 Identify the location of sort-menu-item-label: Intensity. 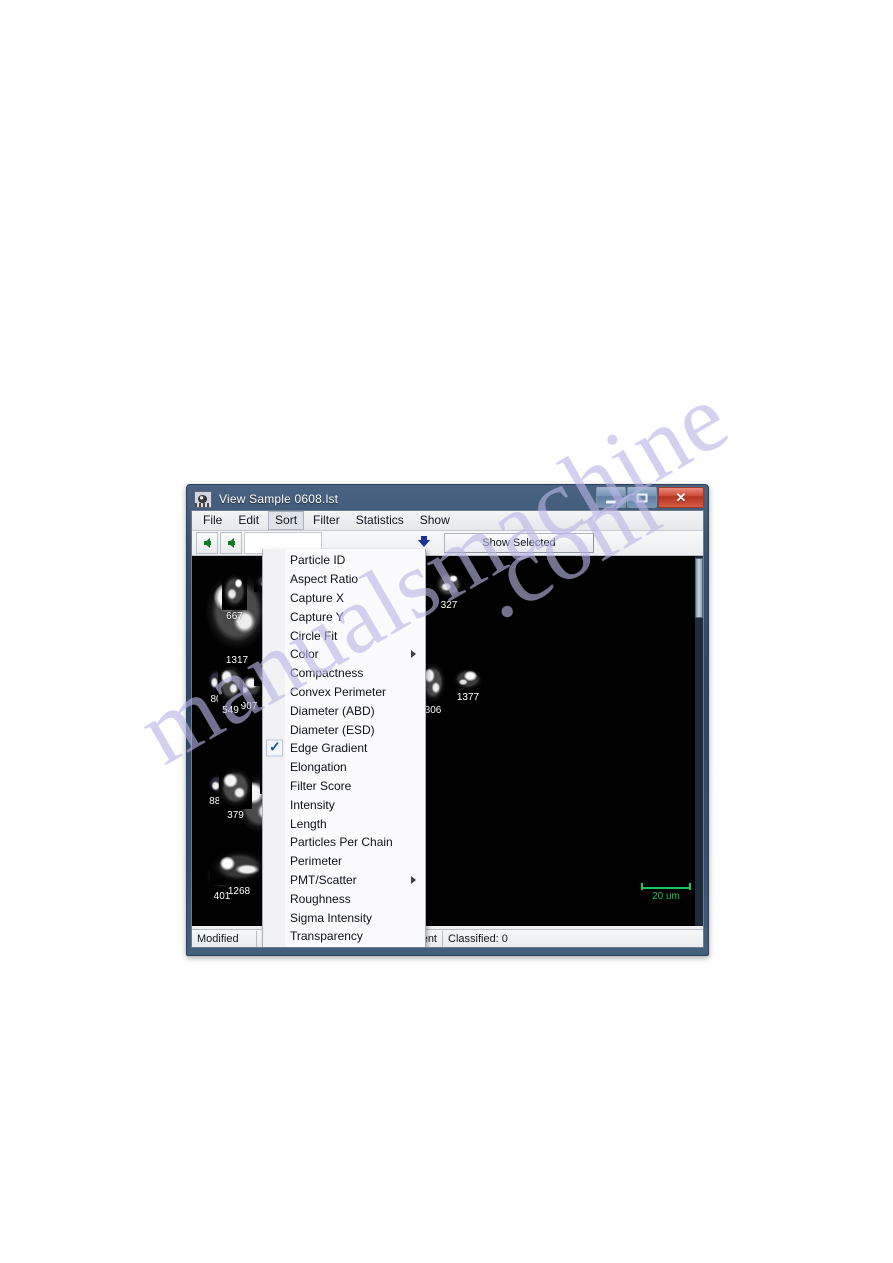
(312, 804).